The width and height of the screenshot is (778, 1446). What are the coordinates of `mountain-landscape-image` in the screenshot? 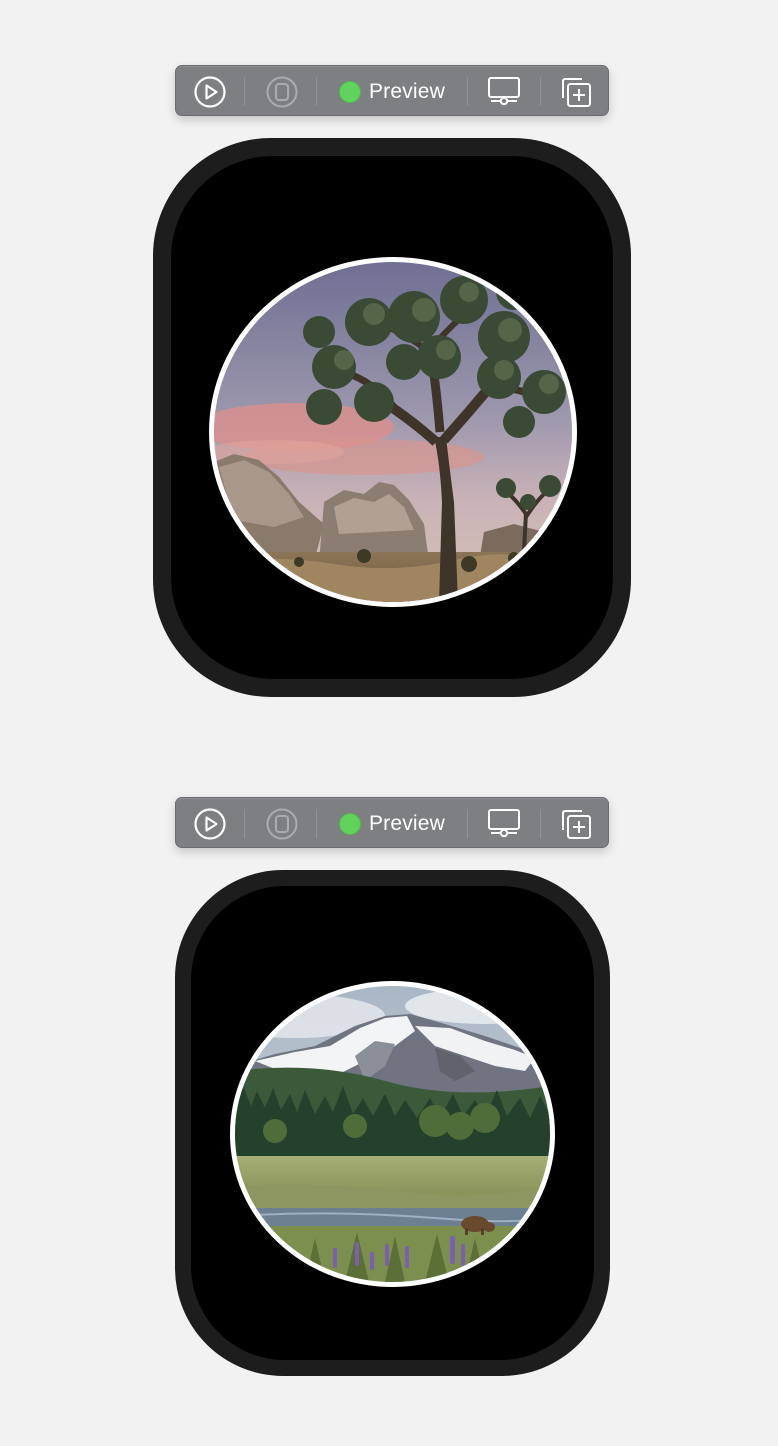 It's located at (392, 1134).